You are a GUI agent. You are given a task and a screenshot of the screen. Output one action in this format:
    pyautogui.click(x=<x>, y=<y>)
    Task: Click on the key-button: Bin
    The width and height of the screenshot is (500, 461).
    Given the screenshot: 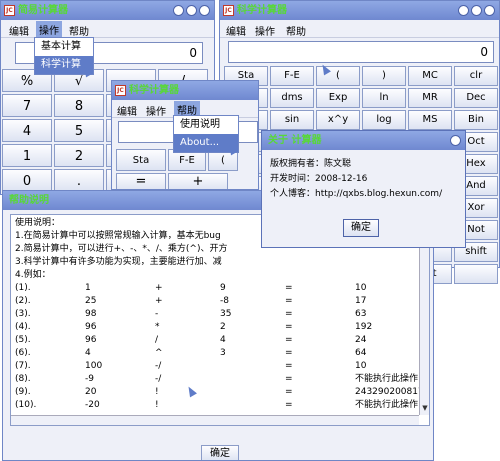 What is the action you would take?
    pyautogui.click(x=476, y=120)
    